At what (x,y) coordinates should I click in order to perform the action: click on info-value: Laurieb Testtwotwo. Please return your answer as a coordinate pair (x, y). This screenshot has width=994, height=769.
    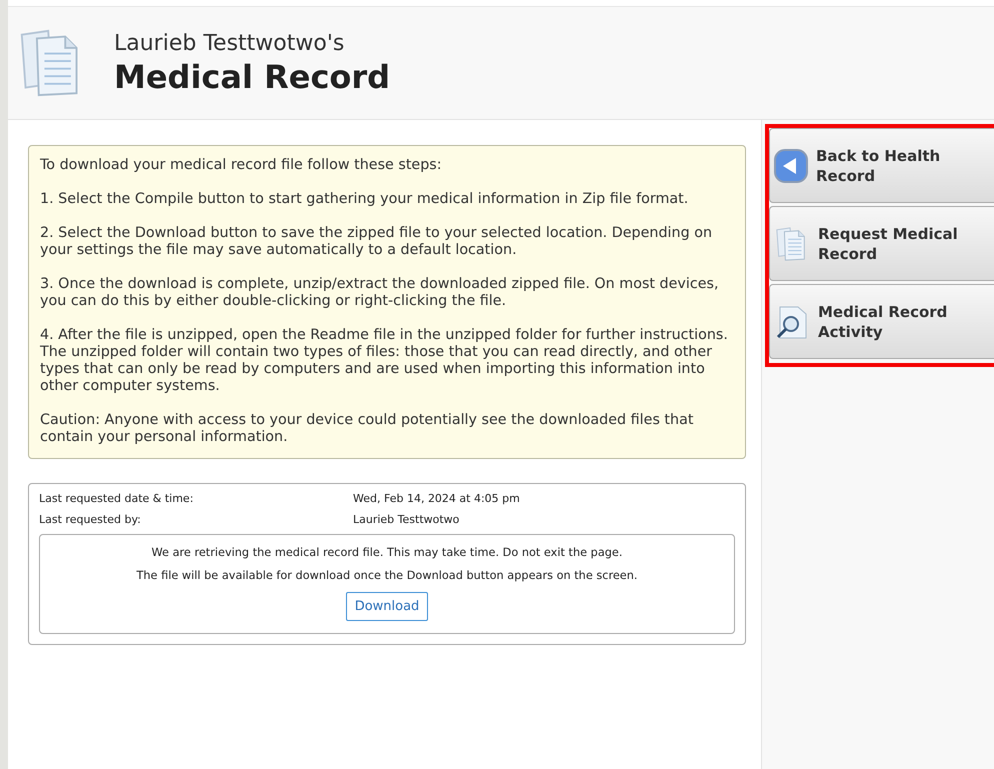
    Looking at the image, I should click on (406, 519).